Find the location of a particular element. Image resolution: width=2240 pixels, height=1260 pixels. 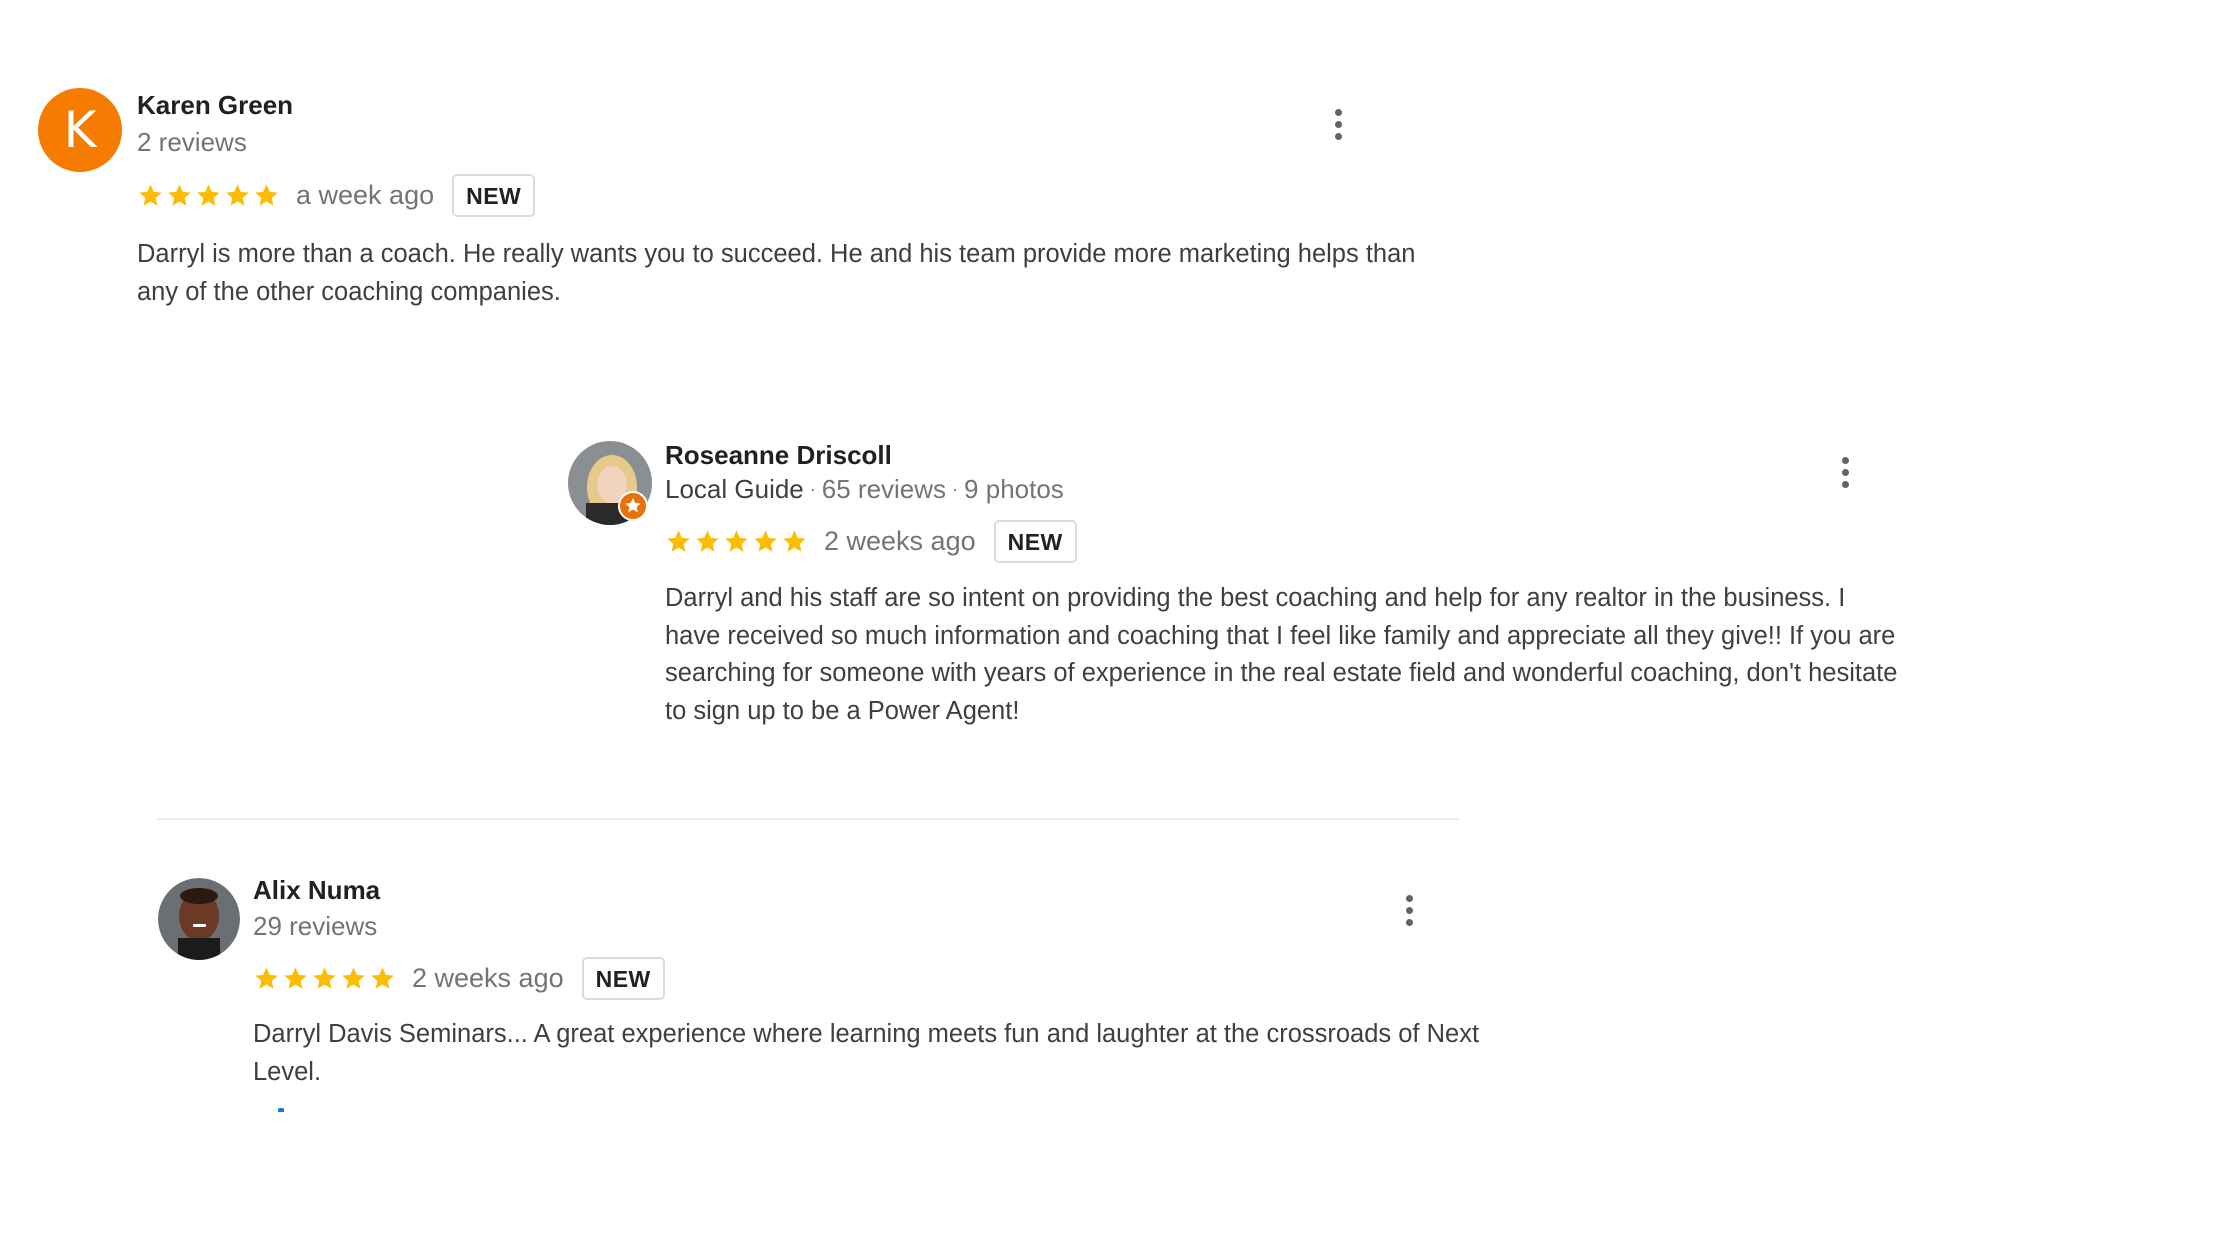

reviewer-meta: 2 reviews is located at coordinates (192, 142).